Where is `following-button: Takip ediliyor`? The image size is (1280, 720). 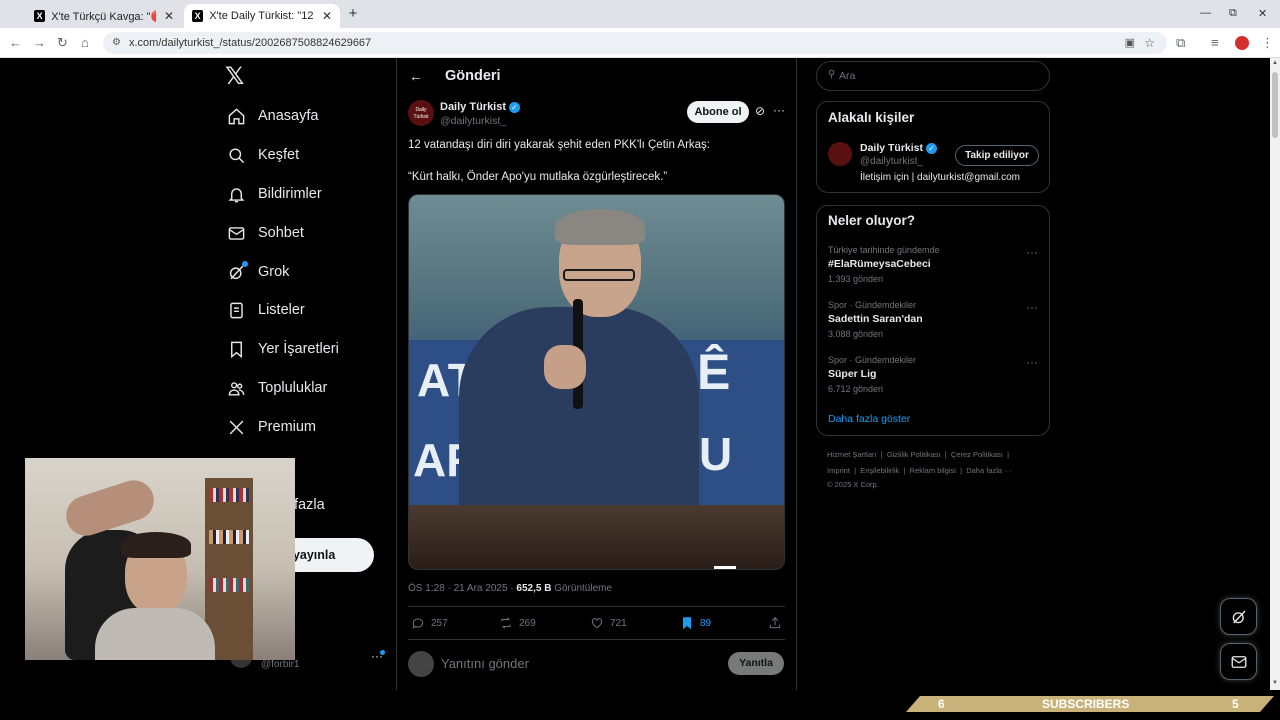
following-button: Takip ediliyor is located at coordinates (997, 155).